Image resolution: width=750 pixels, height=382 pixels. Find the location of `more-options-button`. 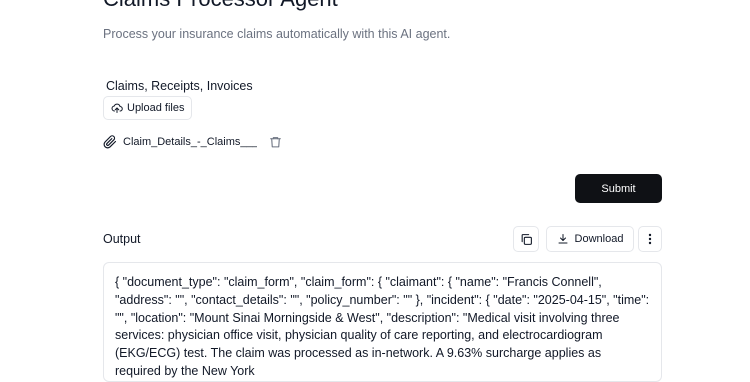

more-options-button is located at coordinates (650, 239).